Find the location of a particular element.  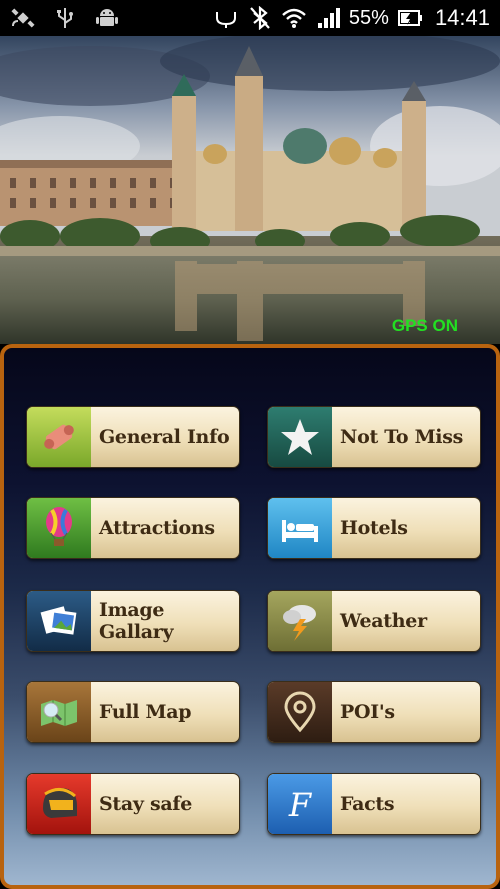

pois-label: POI's is located at coordinates (367, 712).